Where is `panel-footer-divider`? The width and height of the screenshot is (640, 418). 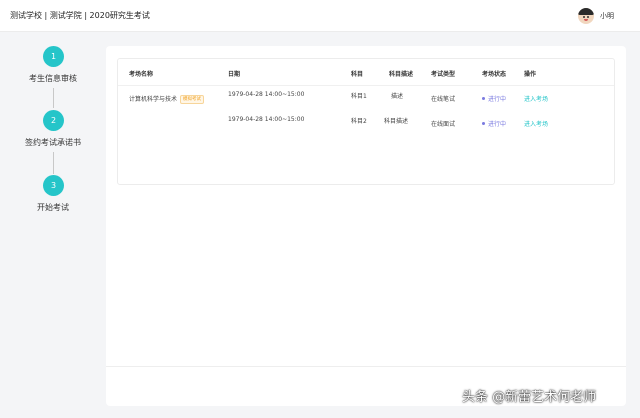
panel-footer-divider is located at coordinates (366, 366).